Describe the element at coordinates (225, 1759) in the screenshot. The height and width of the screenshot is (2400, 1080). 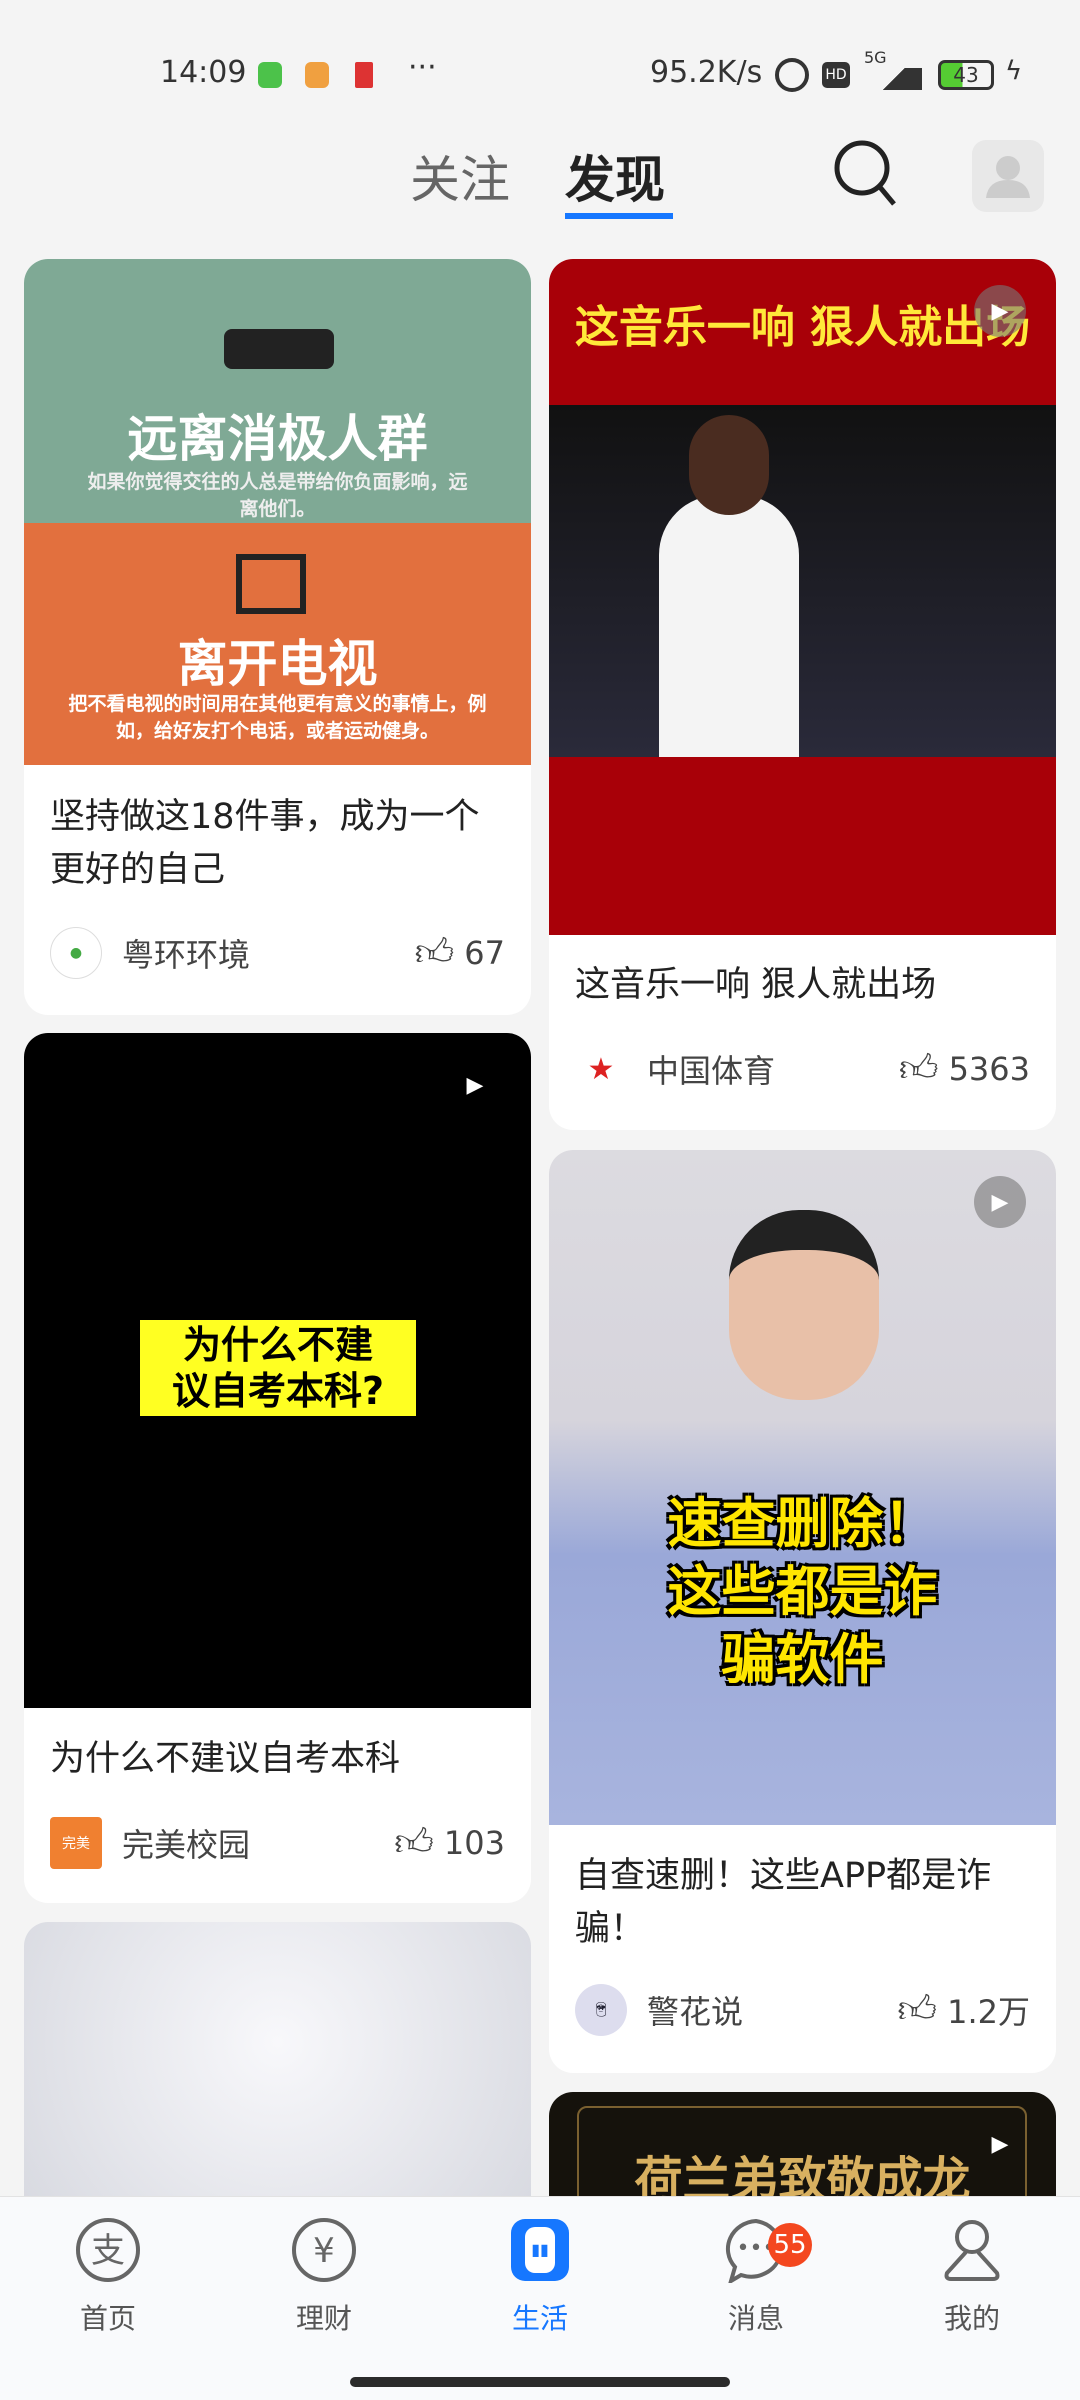
I see `card-title: 为什么不建议自考本科` at that location.